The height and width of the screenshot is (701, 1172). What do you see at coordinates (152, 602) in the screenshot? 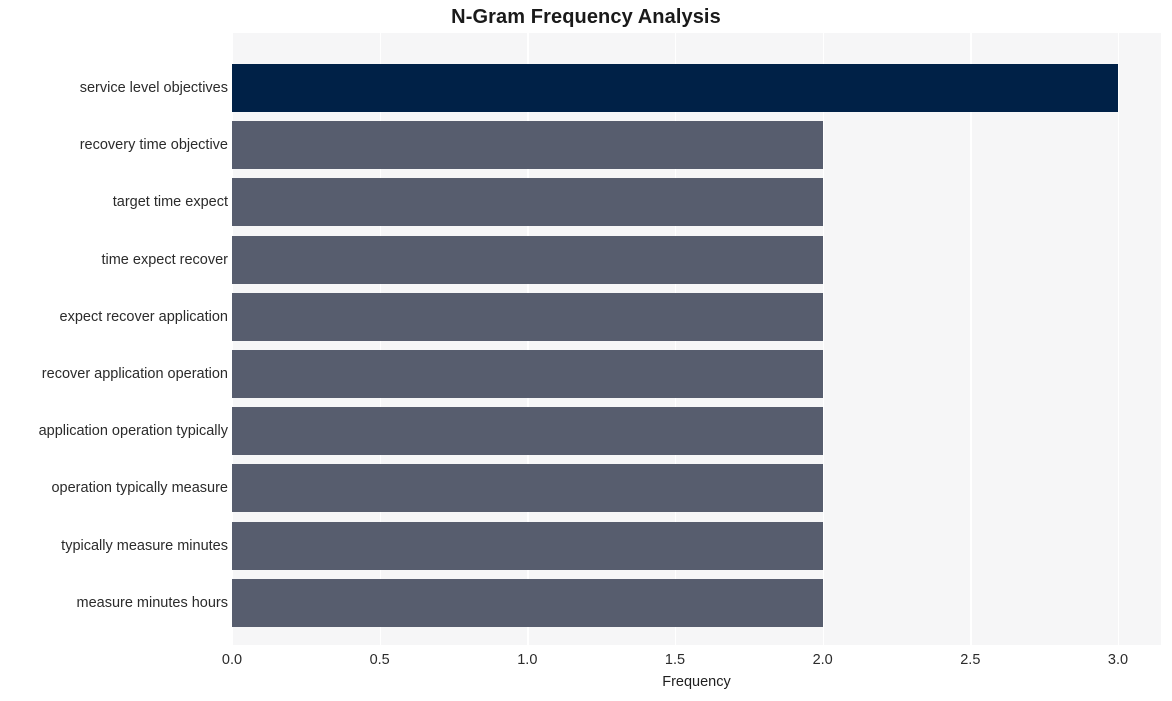
I see `y-axis-label: measure minutes hours` at bounding box center [152, 602].